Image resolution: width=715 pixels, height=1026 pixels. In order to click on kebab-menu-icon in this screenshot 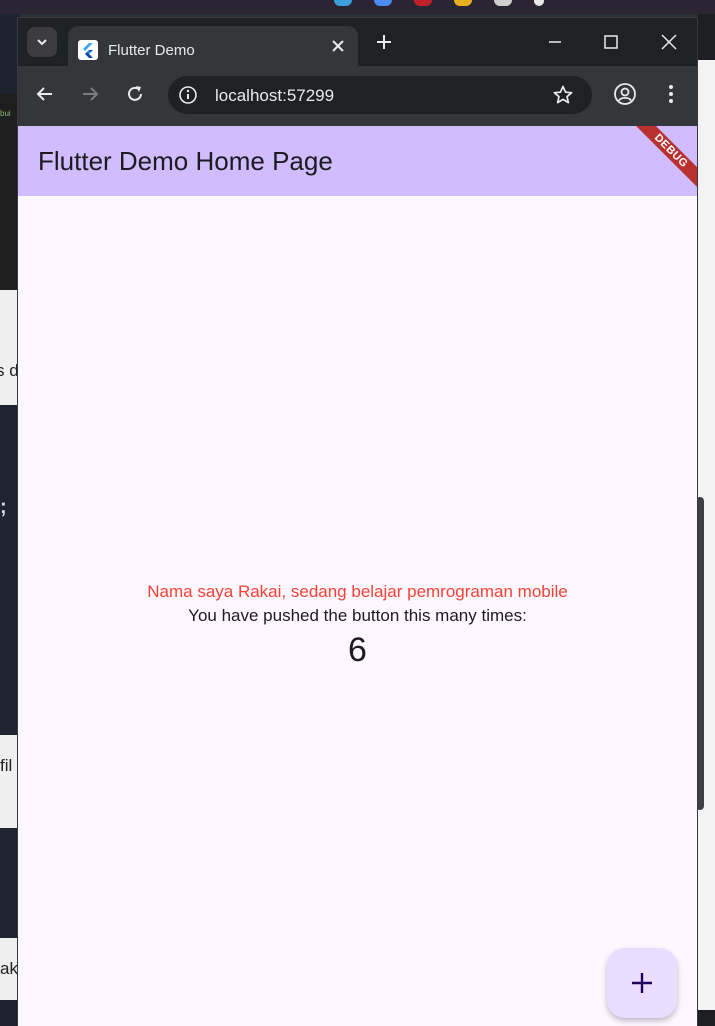, I will do `click(671, 94)`.